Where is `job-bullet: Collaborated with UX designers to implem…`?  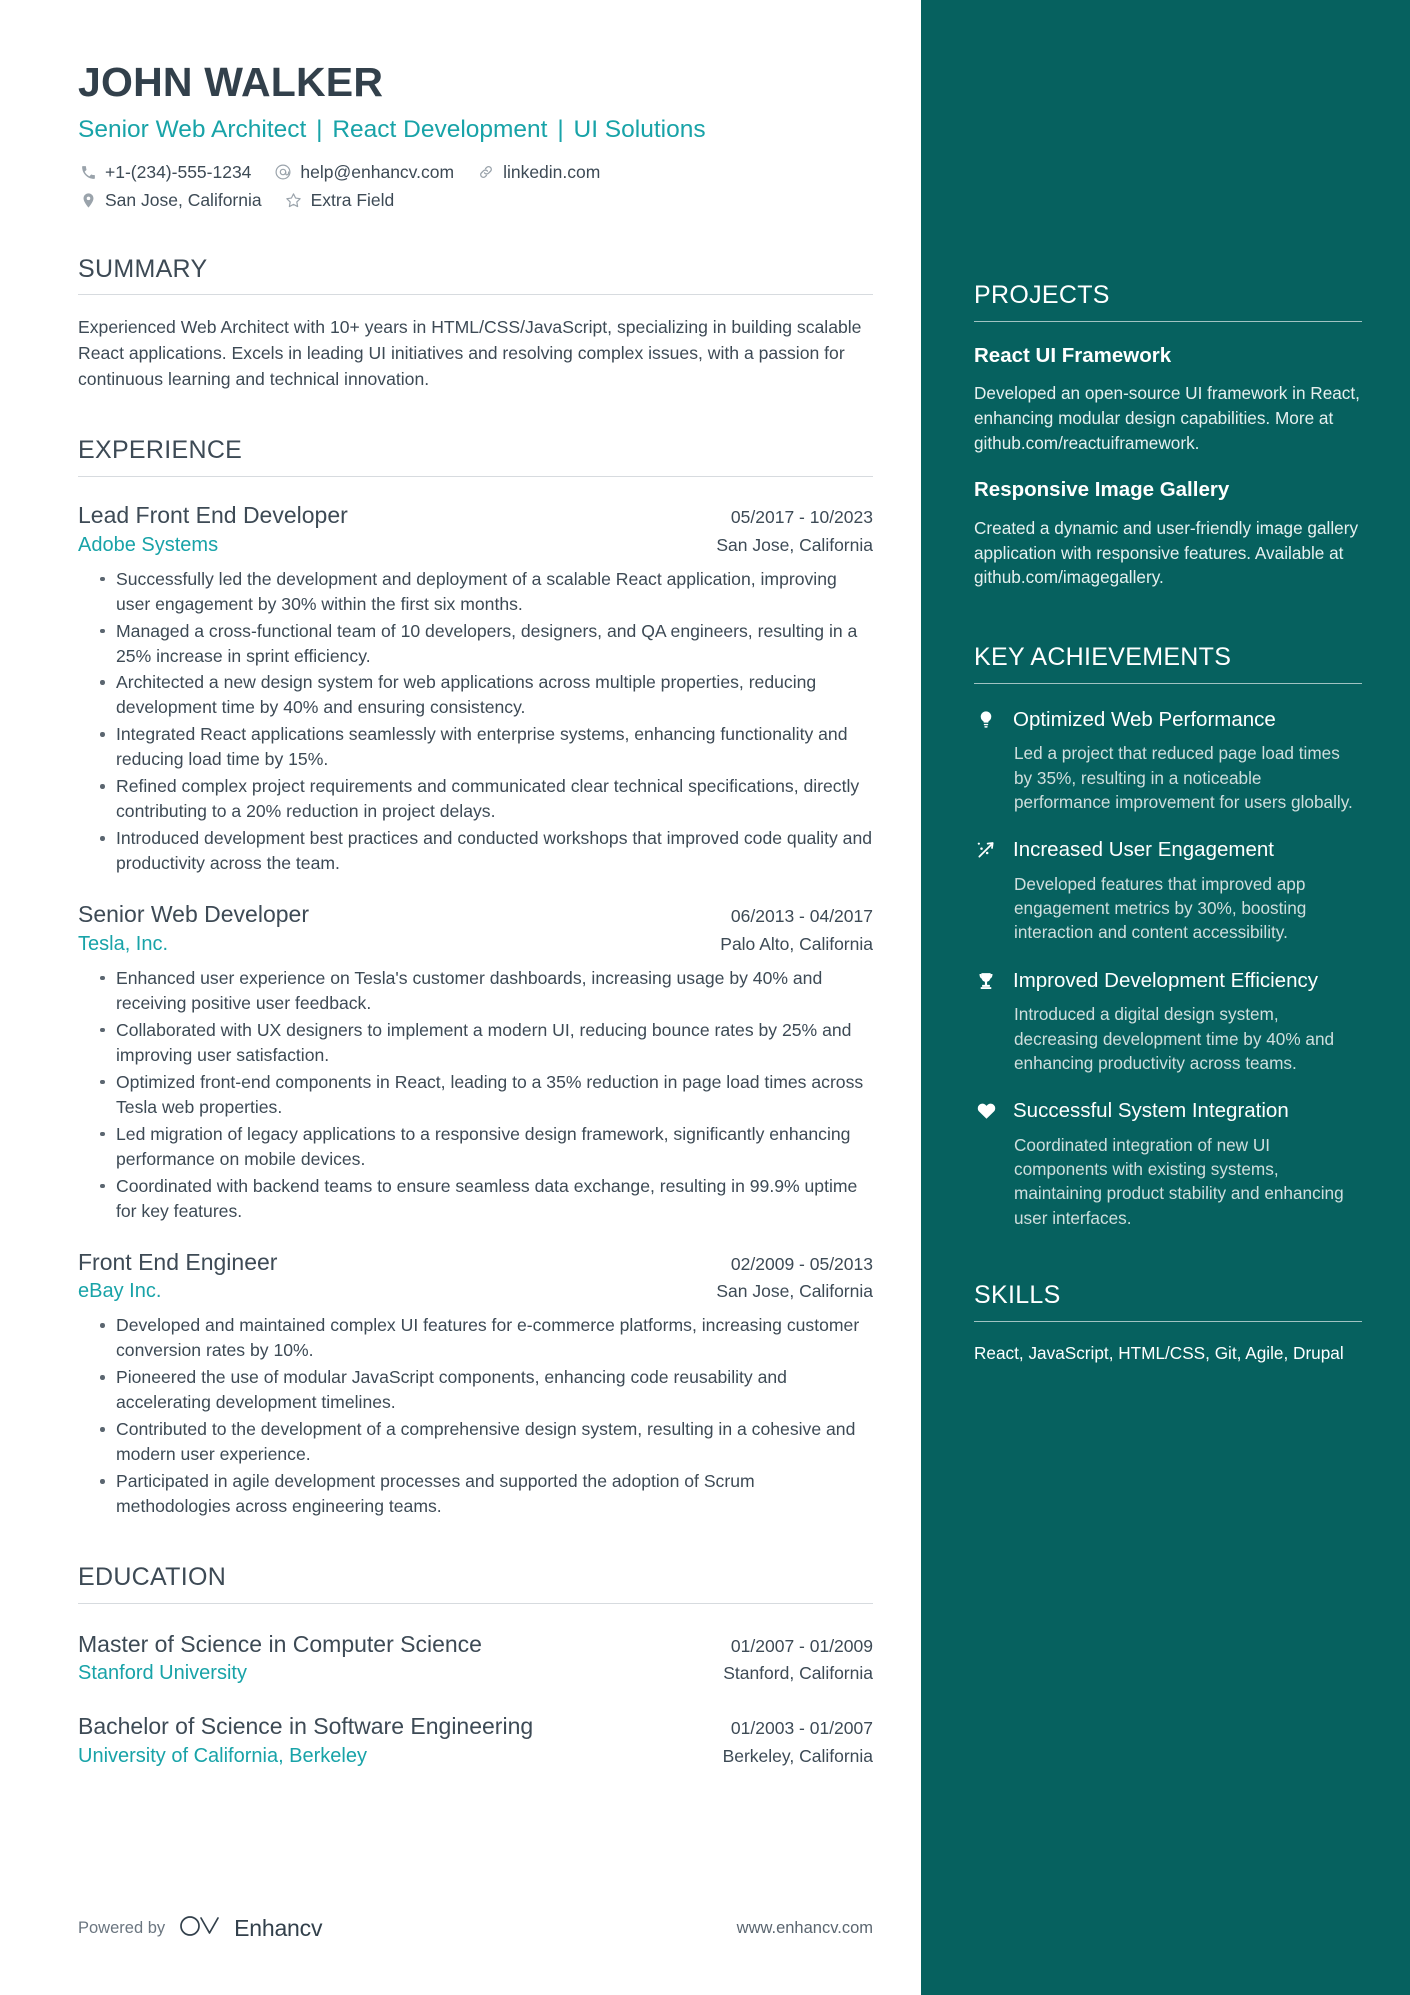 job-bullet: Collaborated with UX designers to implem… is located at coordinates (486, 1043).